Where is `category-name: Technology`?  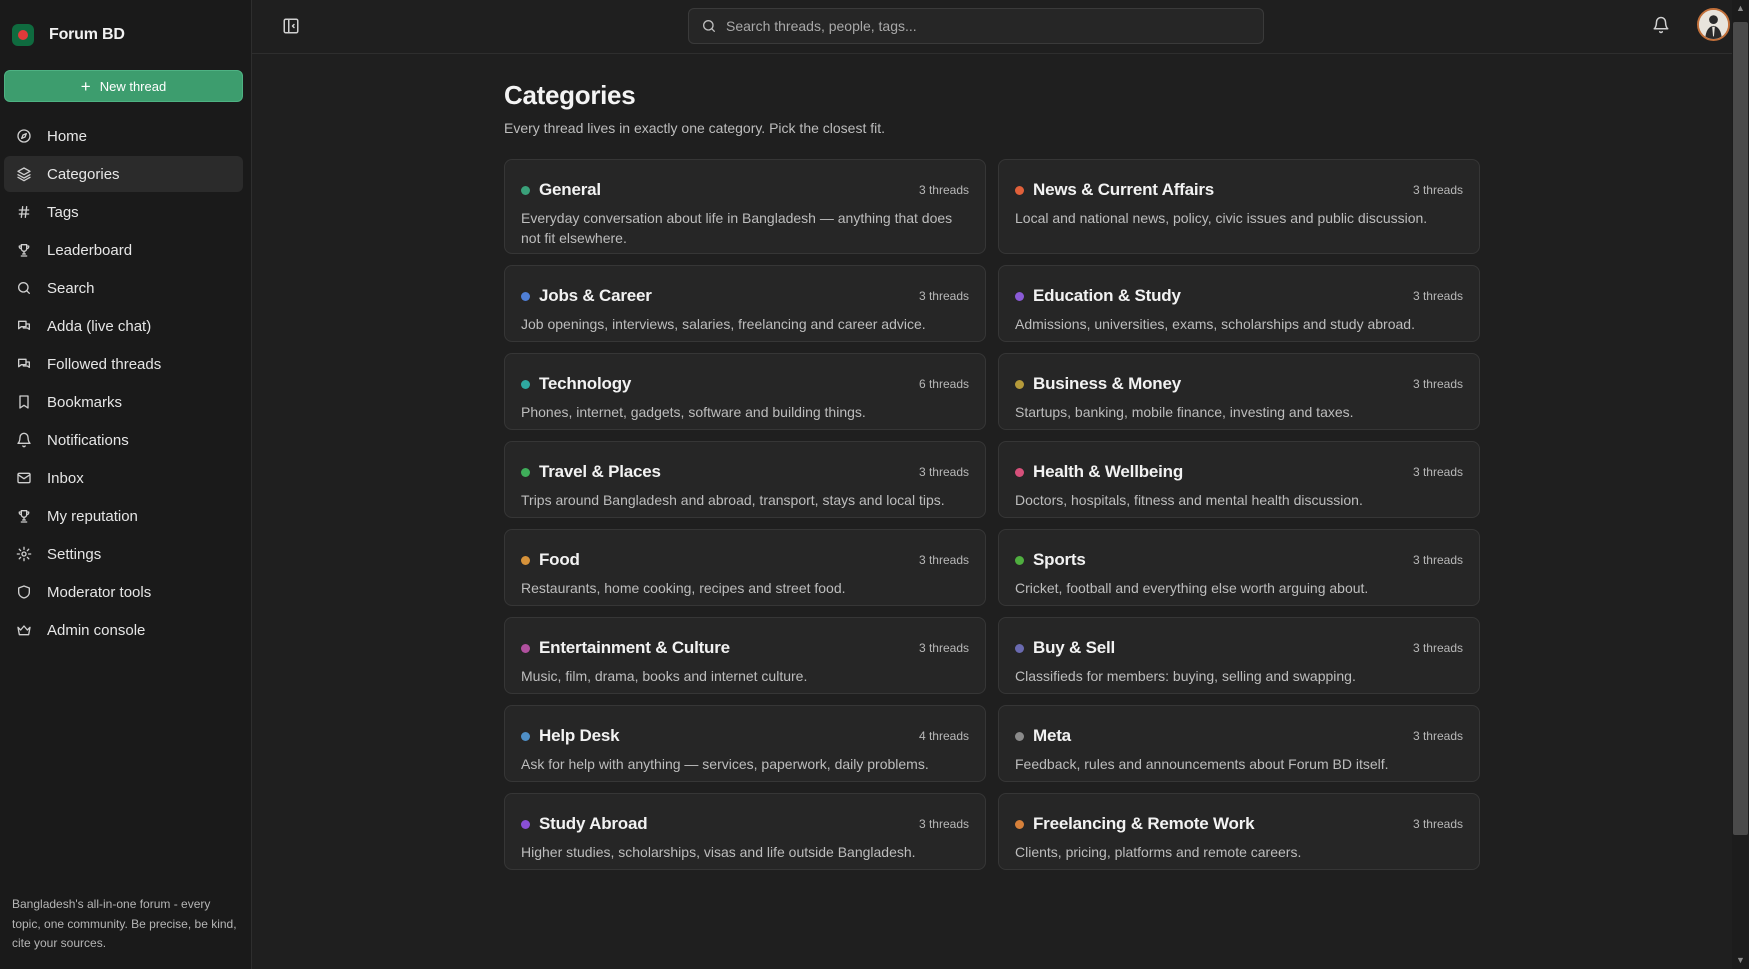 category-name: Technology is located at coordinates (585, 383).